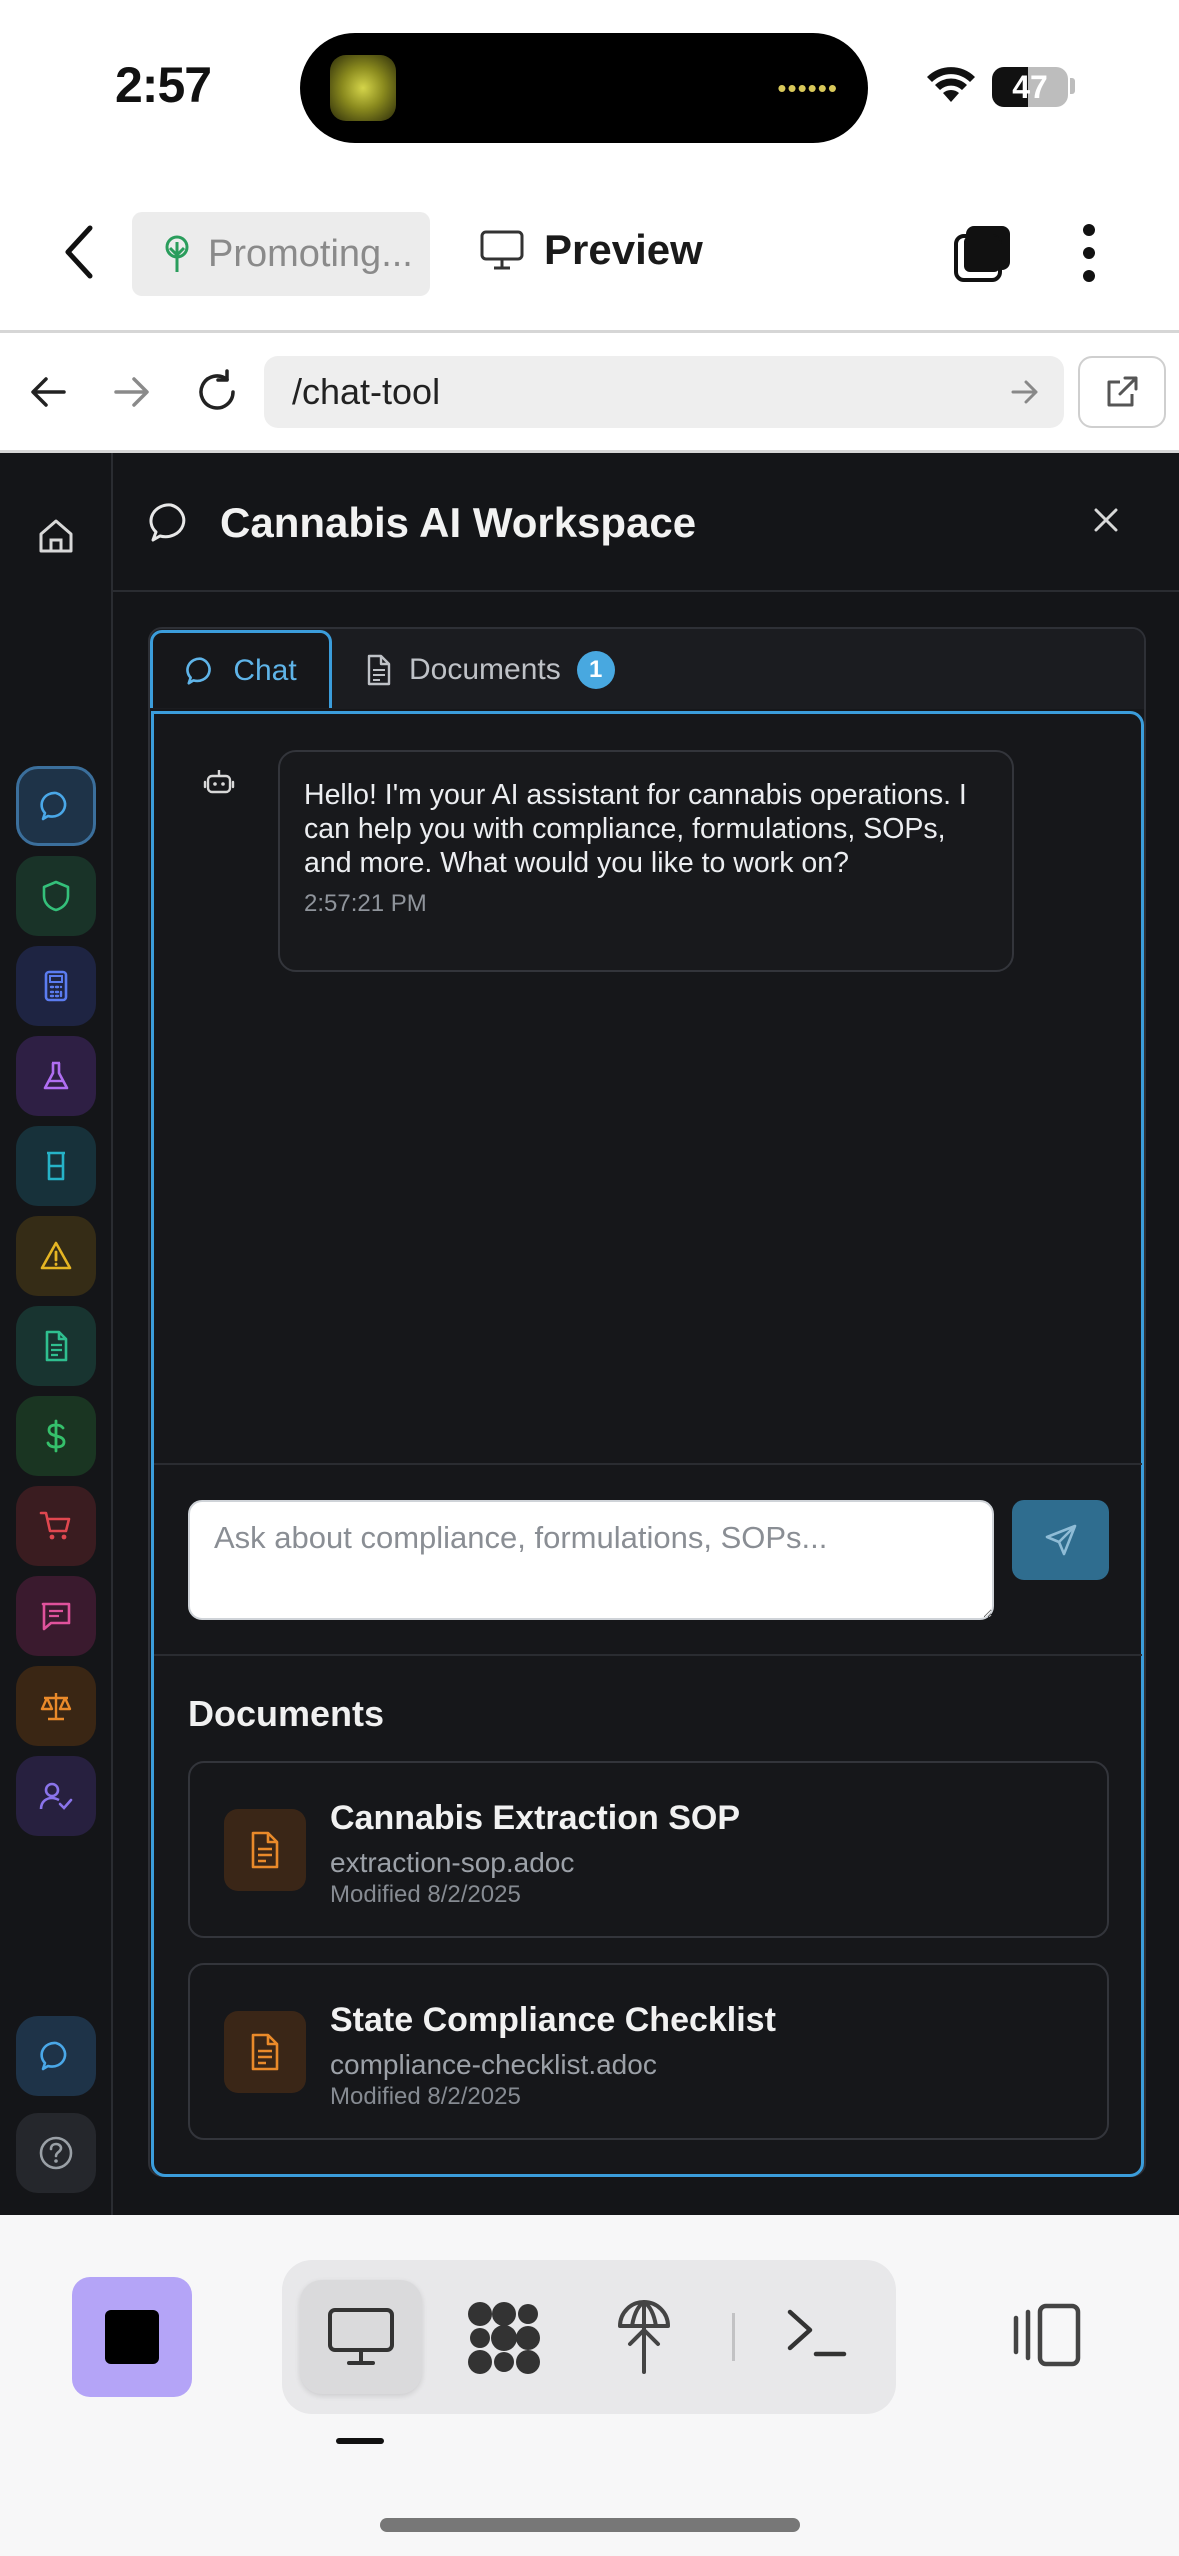 The image size is (1179, 2556). I want to click on battery-level: 47, so click(1030, 87).